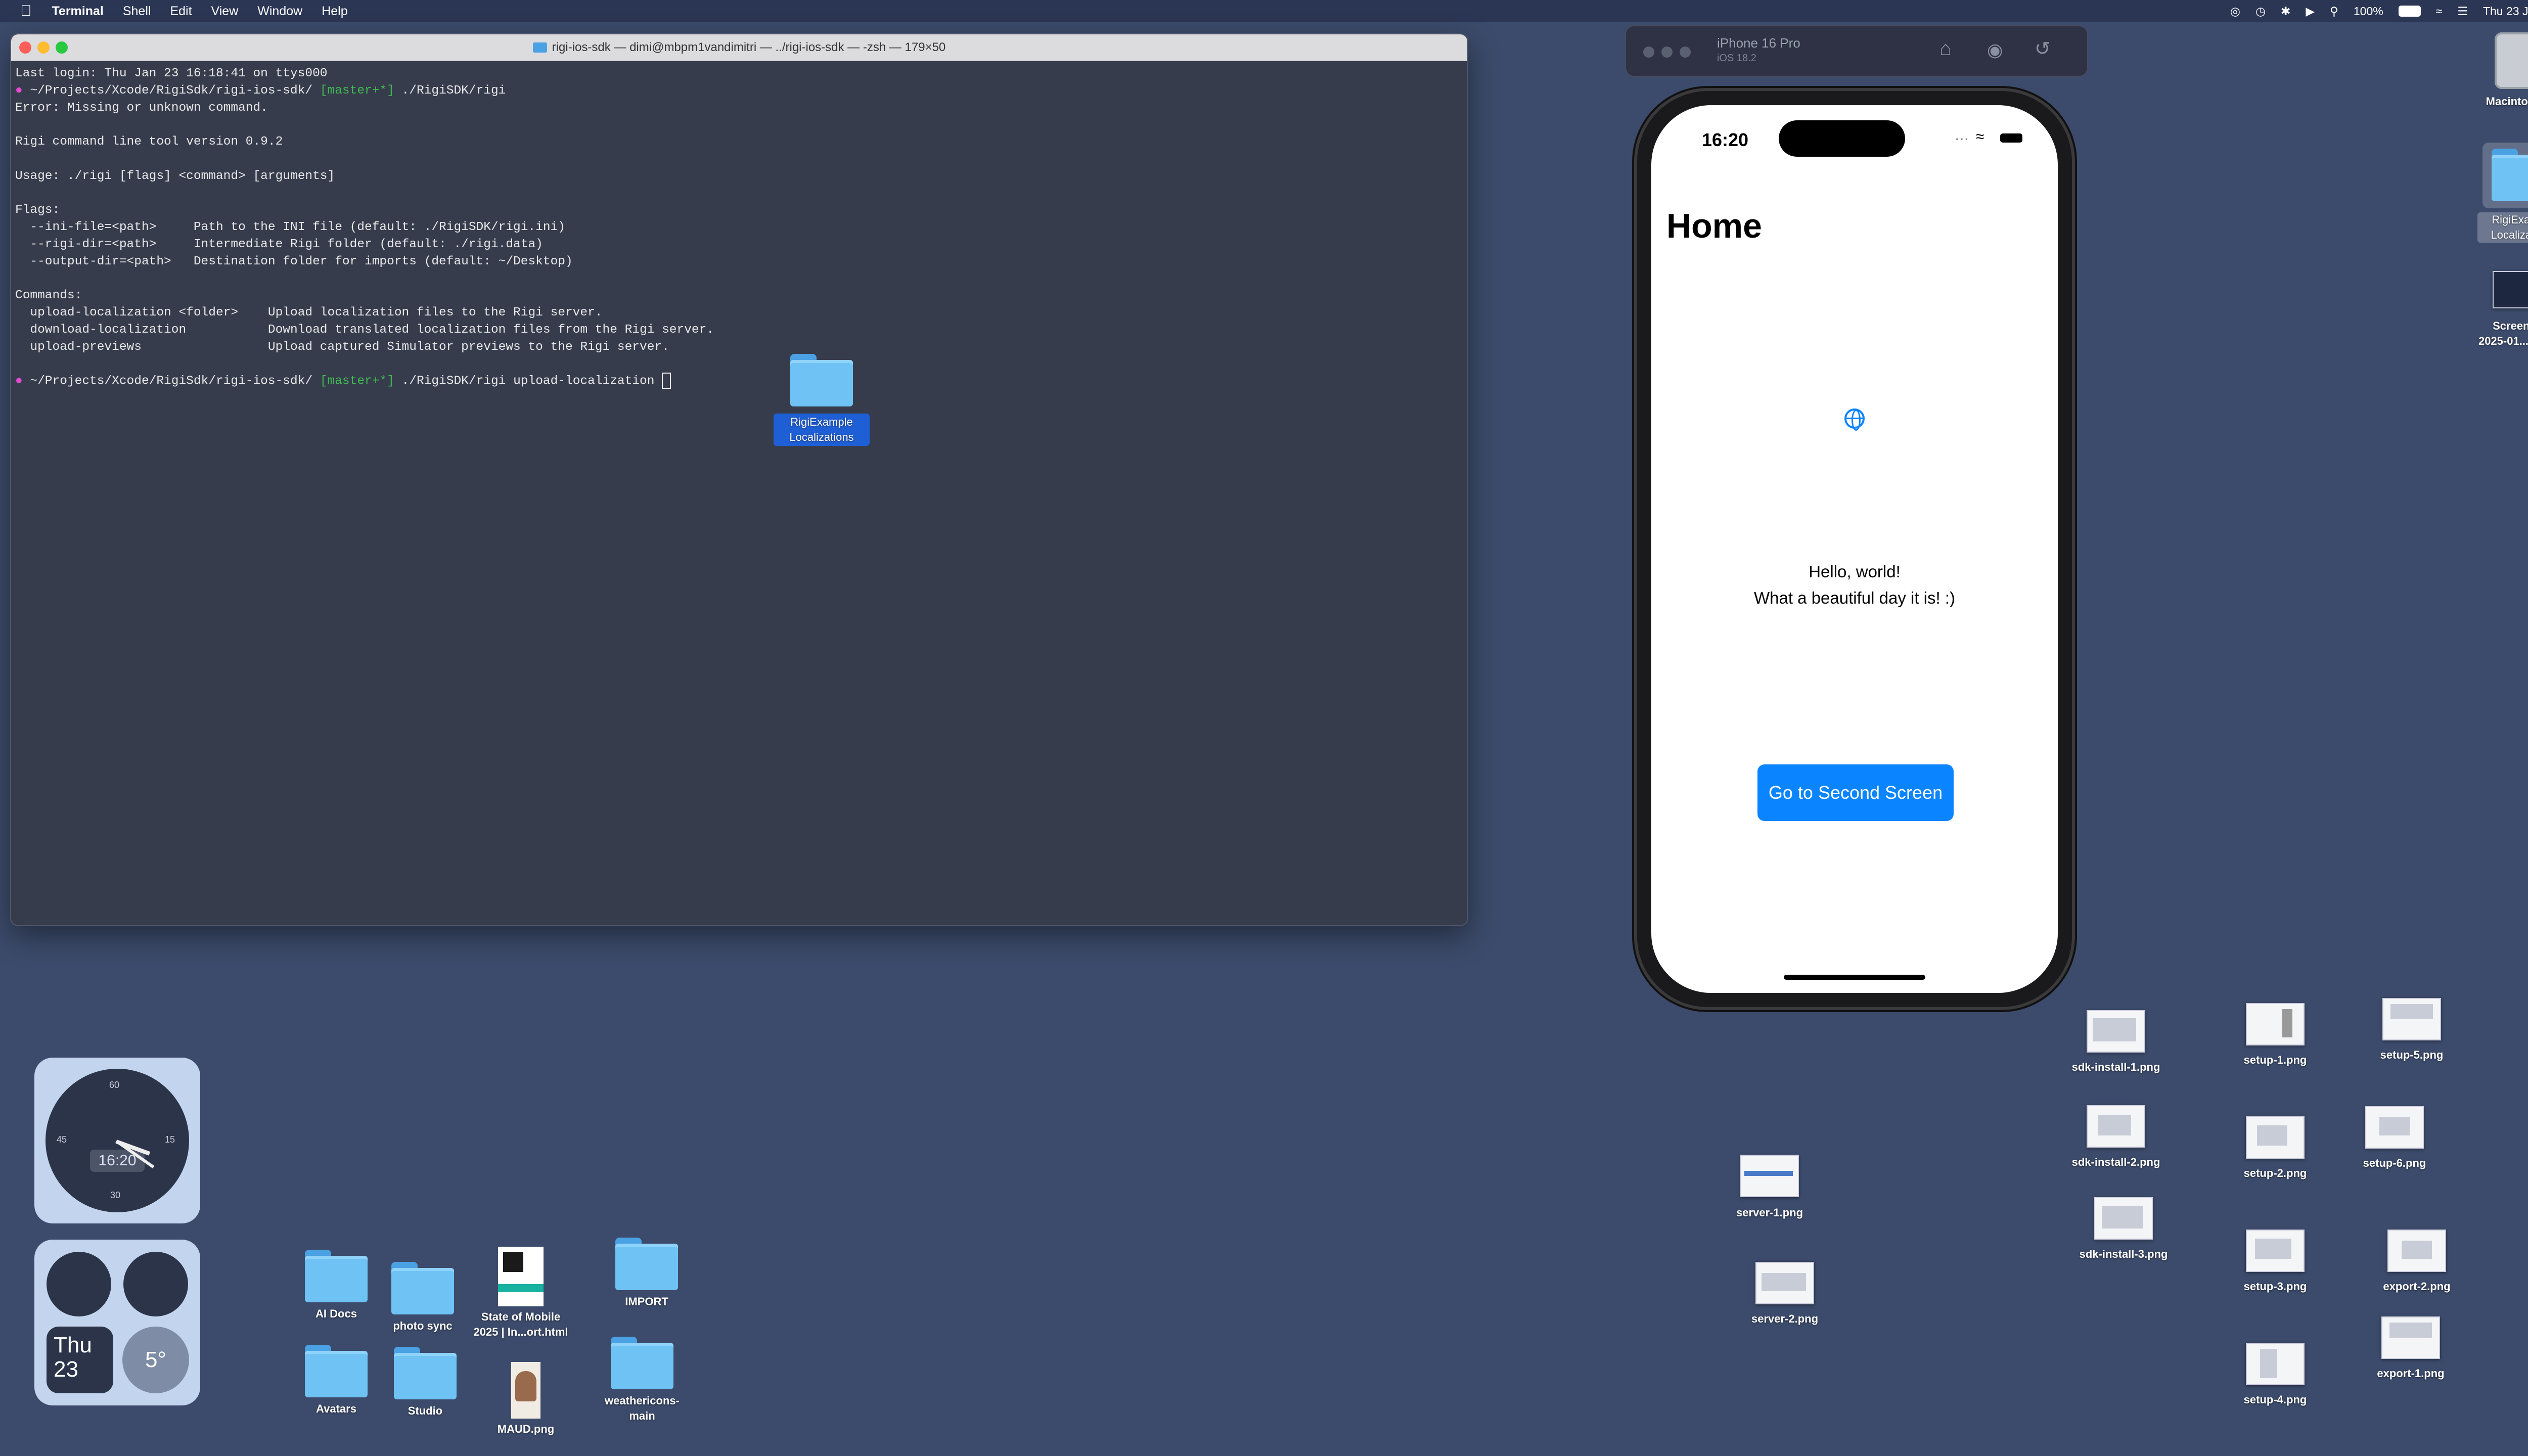 This screenshot has height=1456, width=2528. I want to click on clock-face, so click(79, 1284).